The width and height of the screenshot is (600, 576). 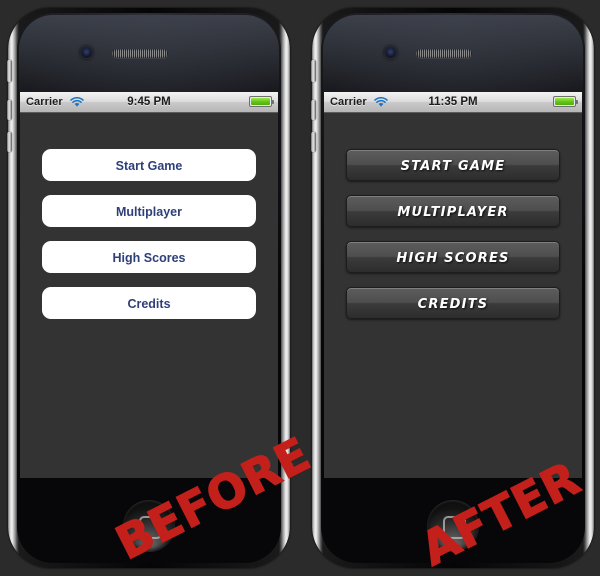 I want to click on status-bar: Carrier 11:35 PM, so click(x=453, y=102).